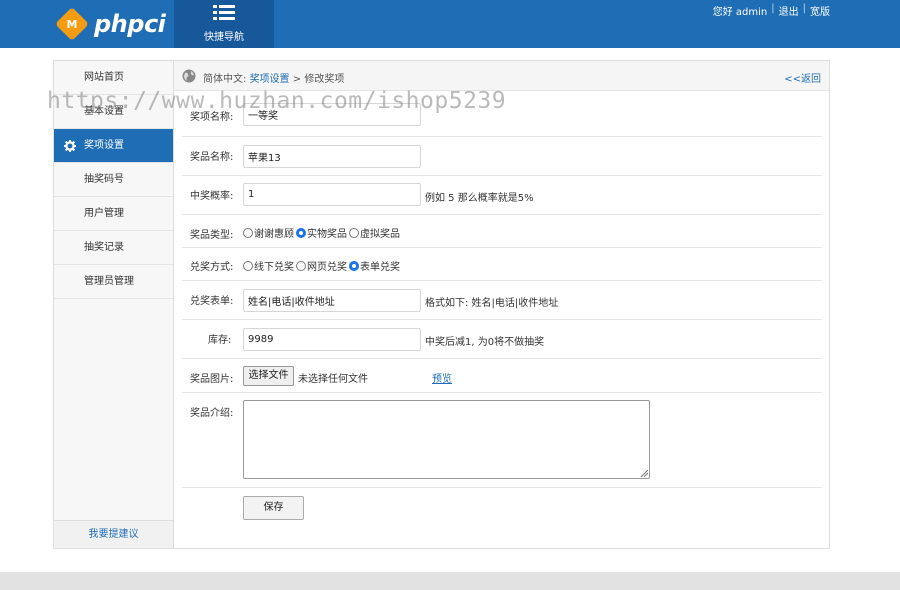 This screenshot has height=590, width=900. What do you see at coordinates (501, 76) in the screenshot?
I see `breadcrumb: 简体中文: 奖项设置 > 修改奖项 <<返回` at bounding box center [501, 76].